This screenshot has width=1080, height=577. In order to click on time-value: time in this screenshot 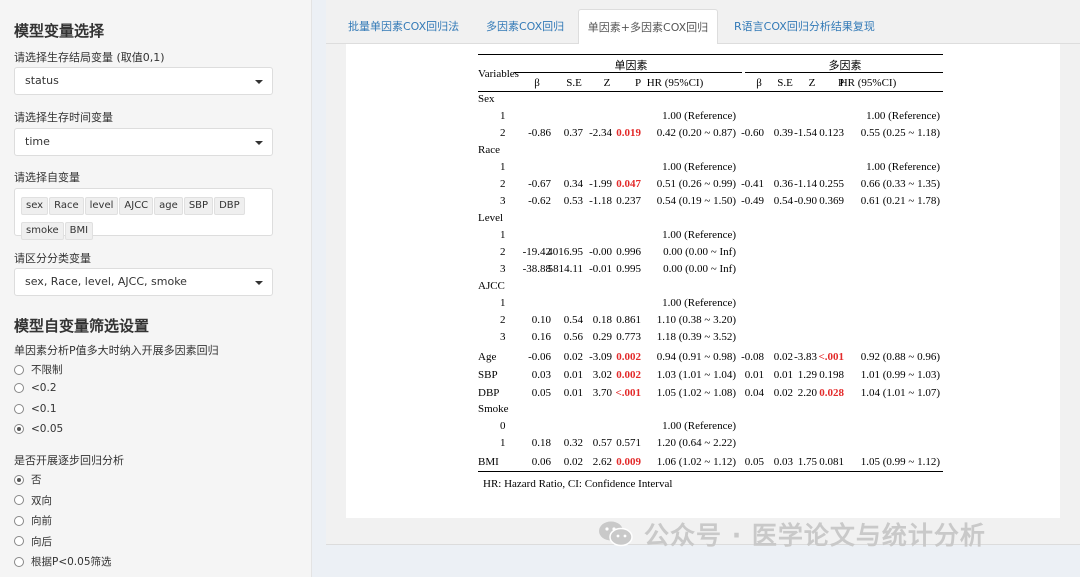, I will do `click(37, 141)`.